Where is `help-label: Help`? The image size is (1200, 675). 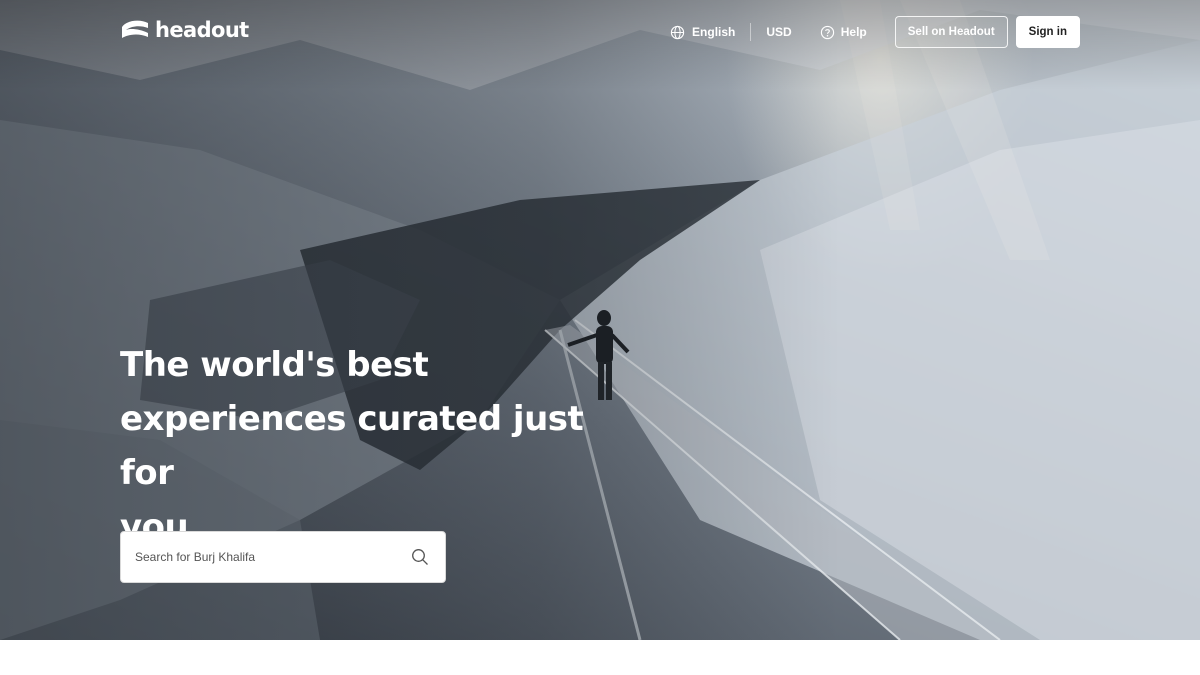
help-label: Help is located at coordinates (853, 32).